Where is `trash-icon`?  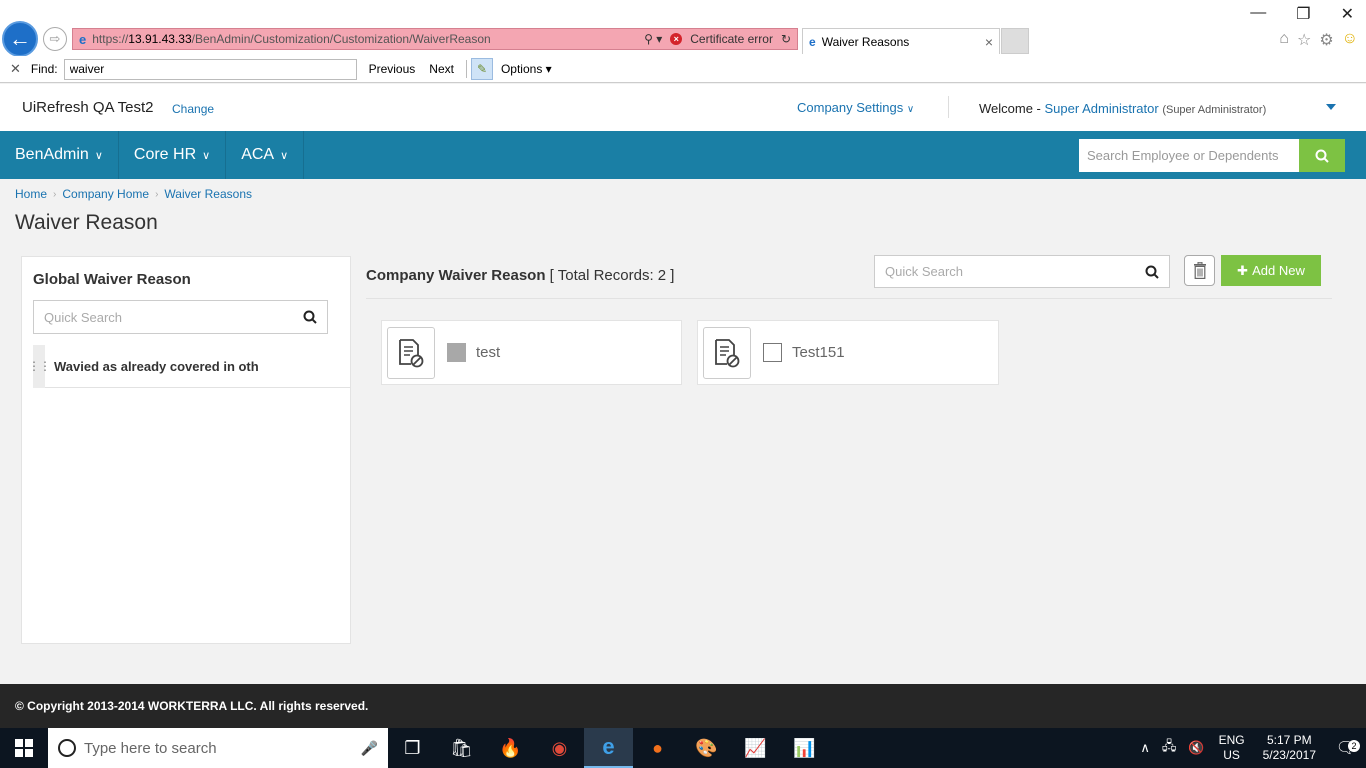 trash-icon is located at coordinates (1199, 270).